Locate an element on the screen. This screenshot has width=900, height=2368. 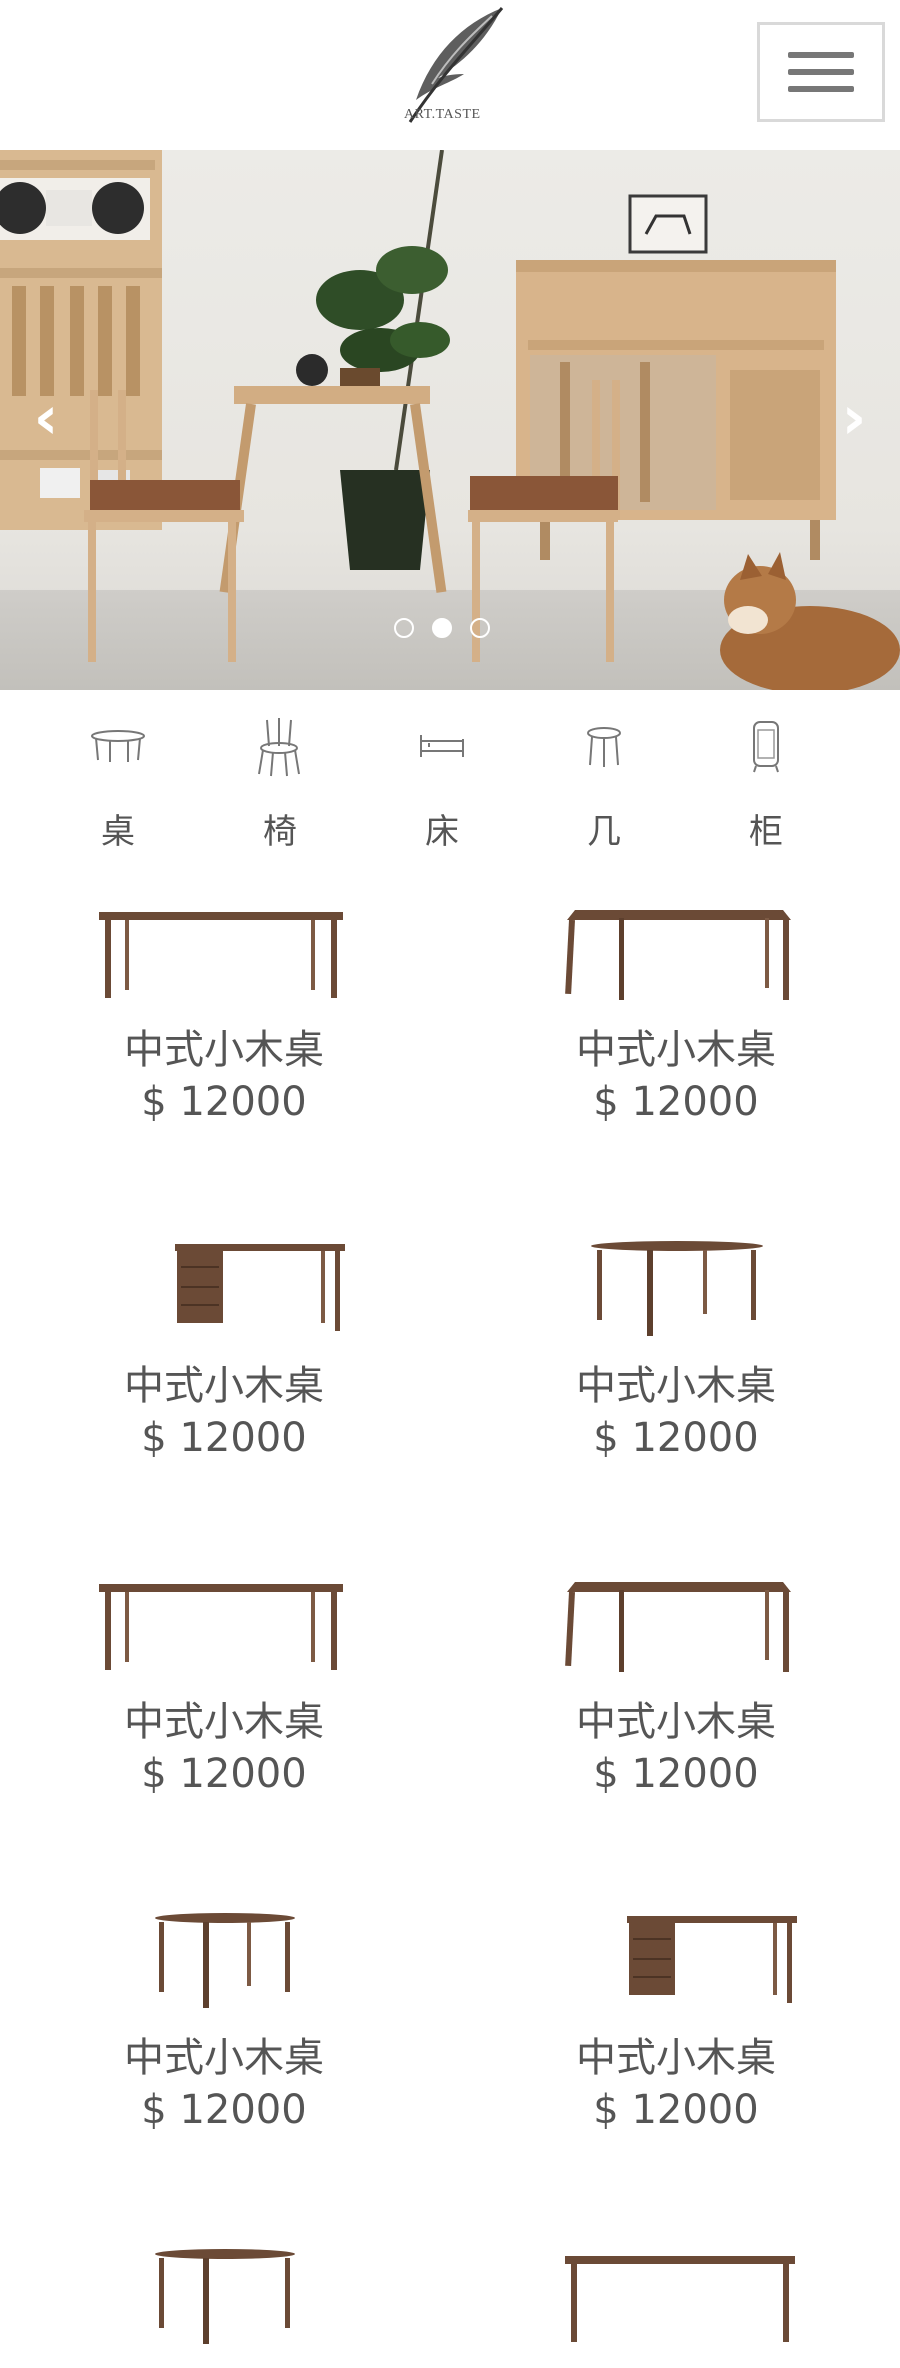
category-nav: 桌 椅 床 几 柜 is located at coordinates (450, 780).